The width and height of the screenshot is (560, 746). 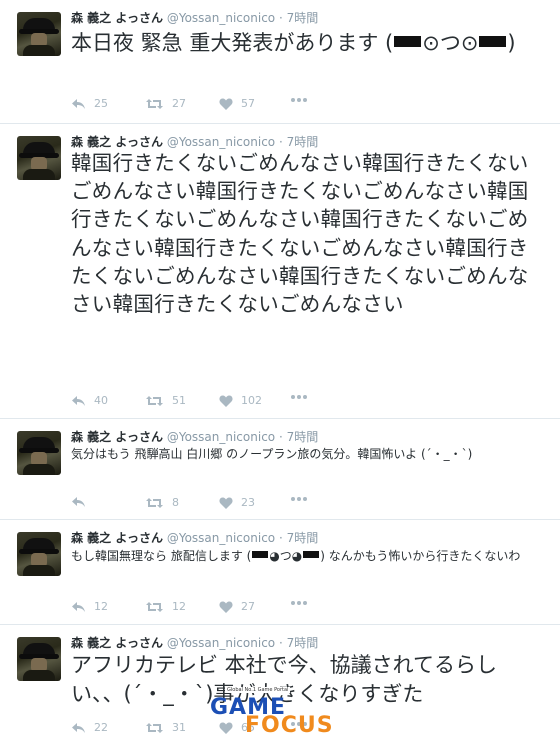 What do you see at coordinates (293, 43) in the screenshot?
I see `tweet-text: 本日夜 緊急 重大発表があります (⊙つ⊙)` at bounding box center [293, 43].